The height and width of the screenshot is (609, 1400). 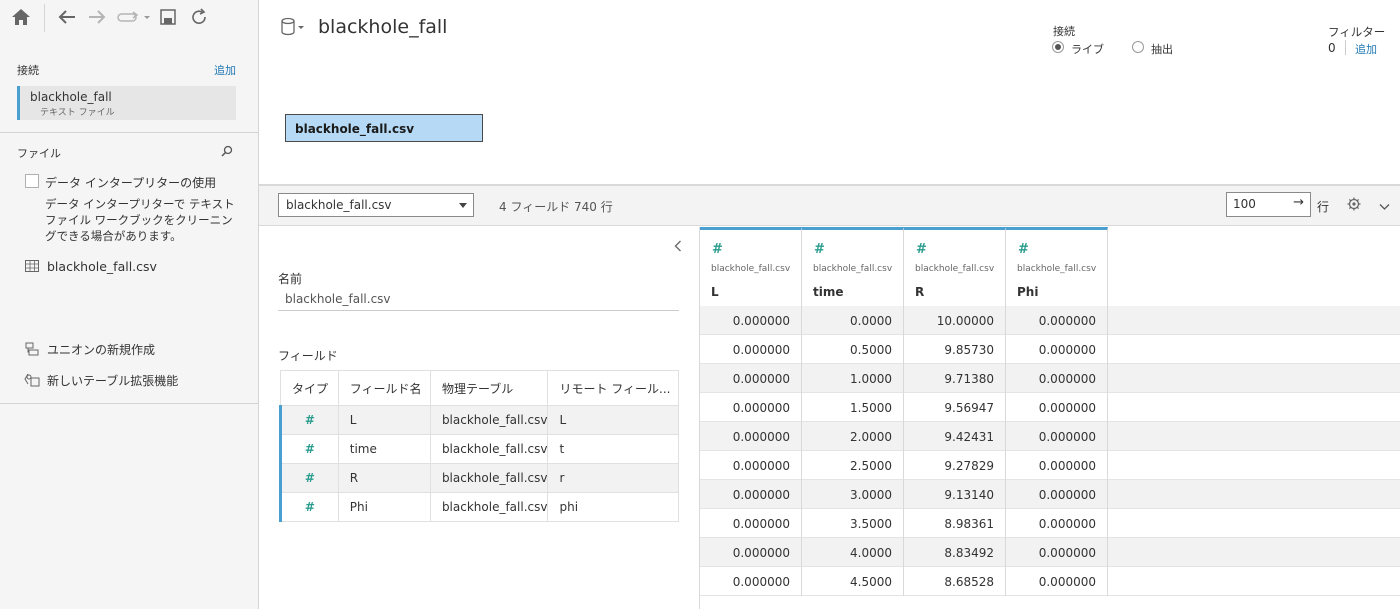 I want to click on new-table-extension-button: 新しいテーブル拡張機能, so click(x=112, y=380).